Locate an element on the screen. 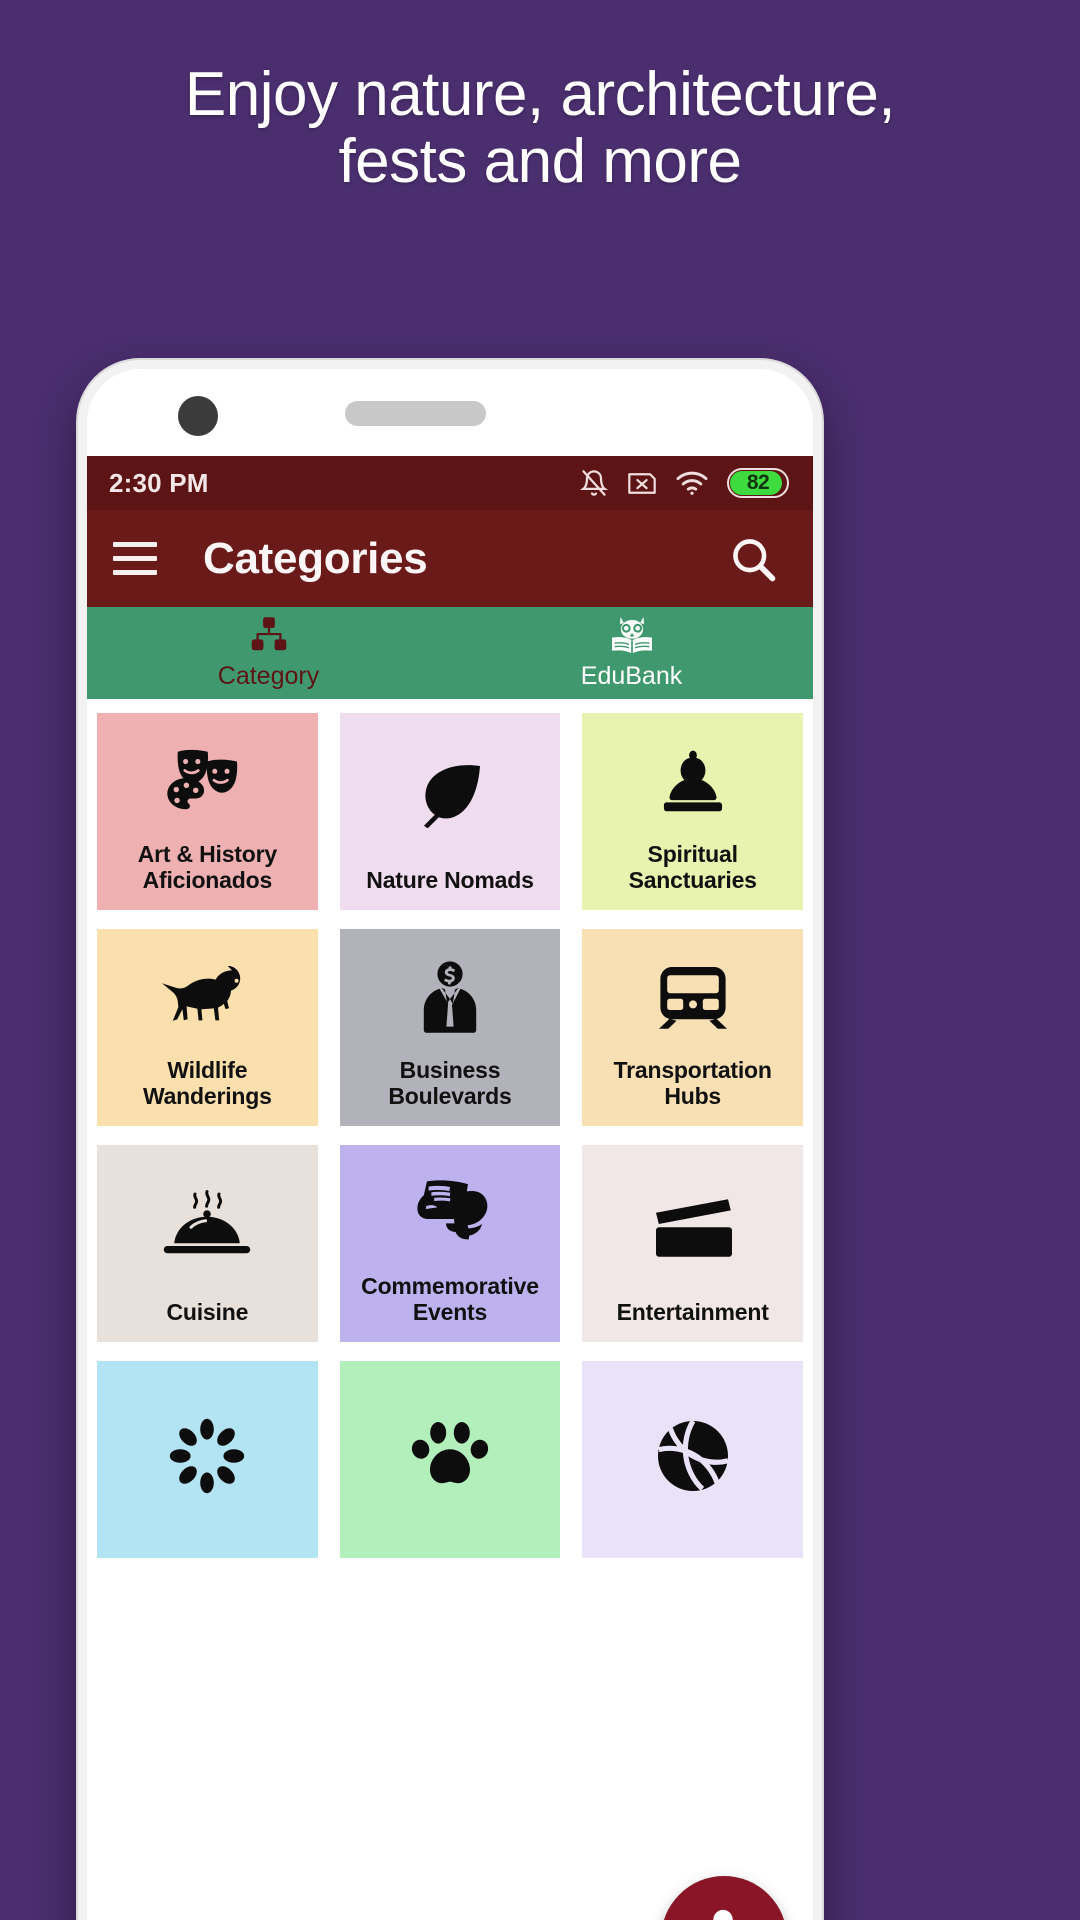 The width and height of the screenshot is (1080, 1920). category-card-paw is located at coordinates (450, 1459).